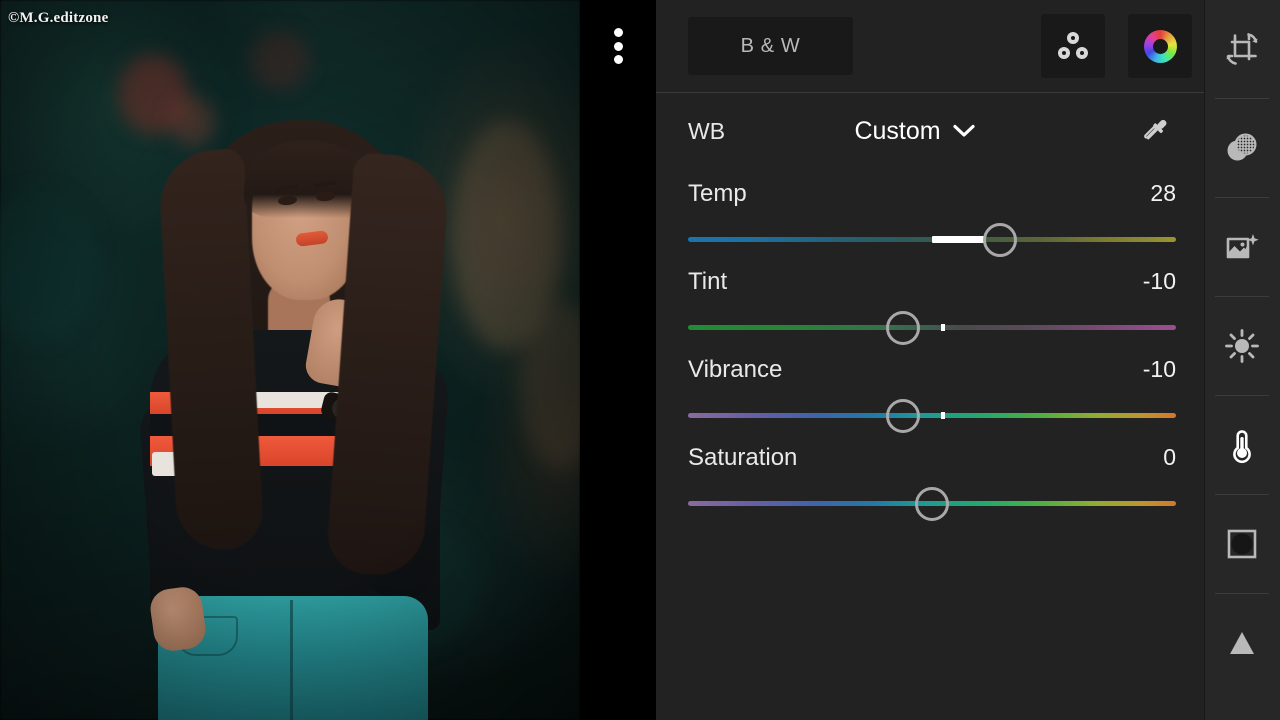 Image resolution: width=1280 pixels, height=720 pixels. I want to click on tool-rail, so click(1242, 360).